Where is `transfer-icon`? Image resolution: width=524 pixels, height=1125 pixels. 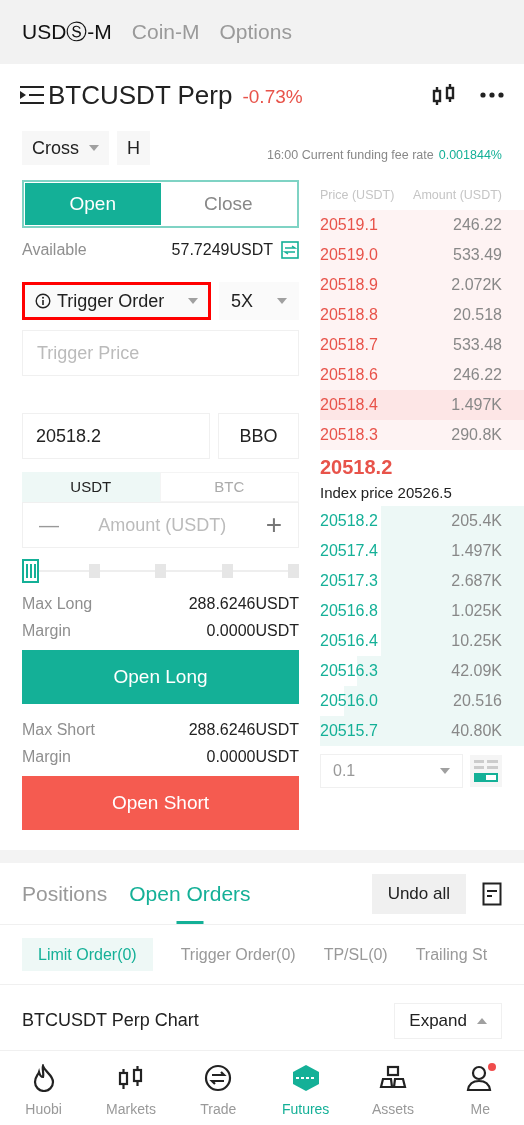 transfer-icon is located at coordinates (290, 250).